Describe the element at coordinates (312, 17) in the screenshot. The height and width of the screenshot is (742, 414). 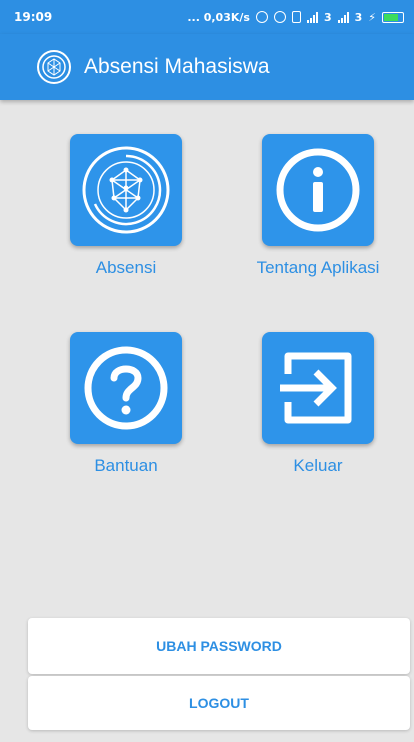
I see `signal-icon` at that location.